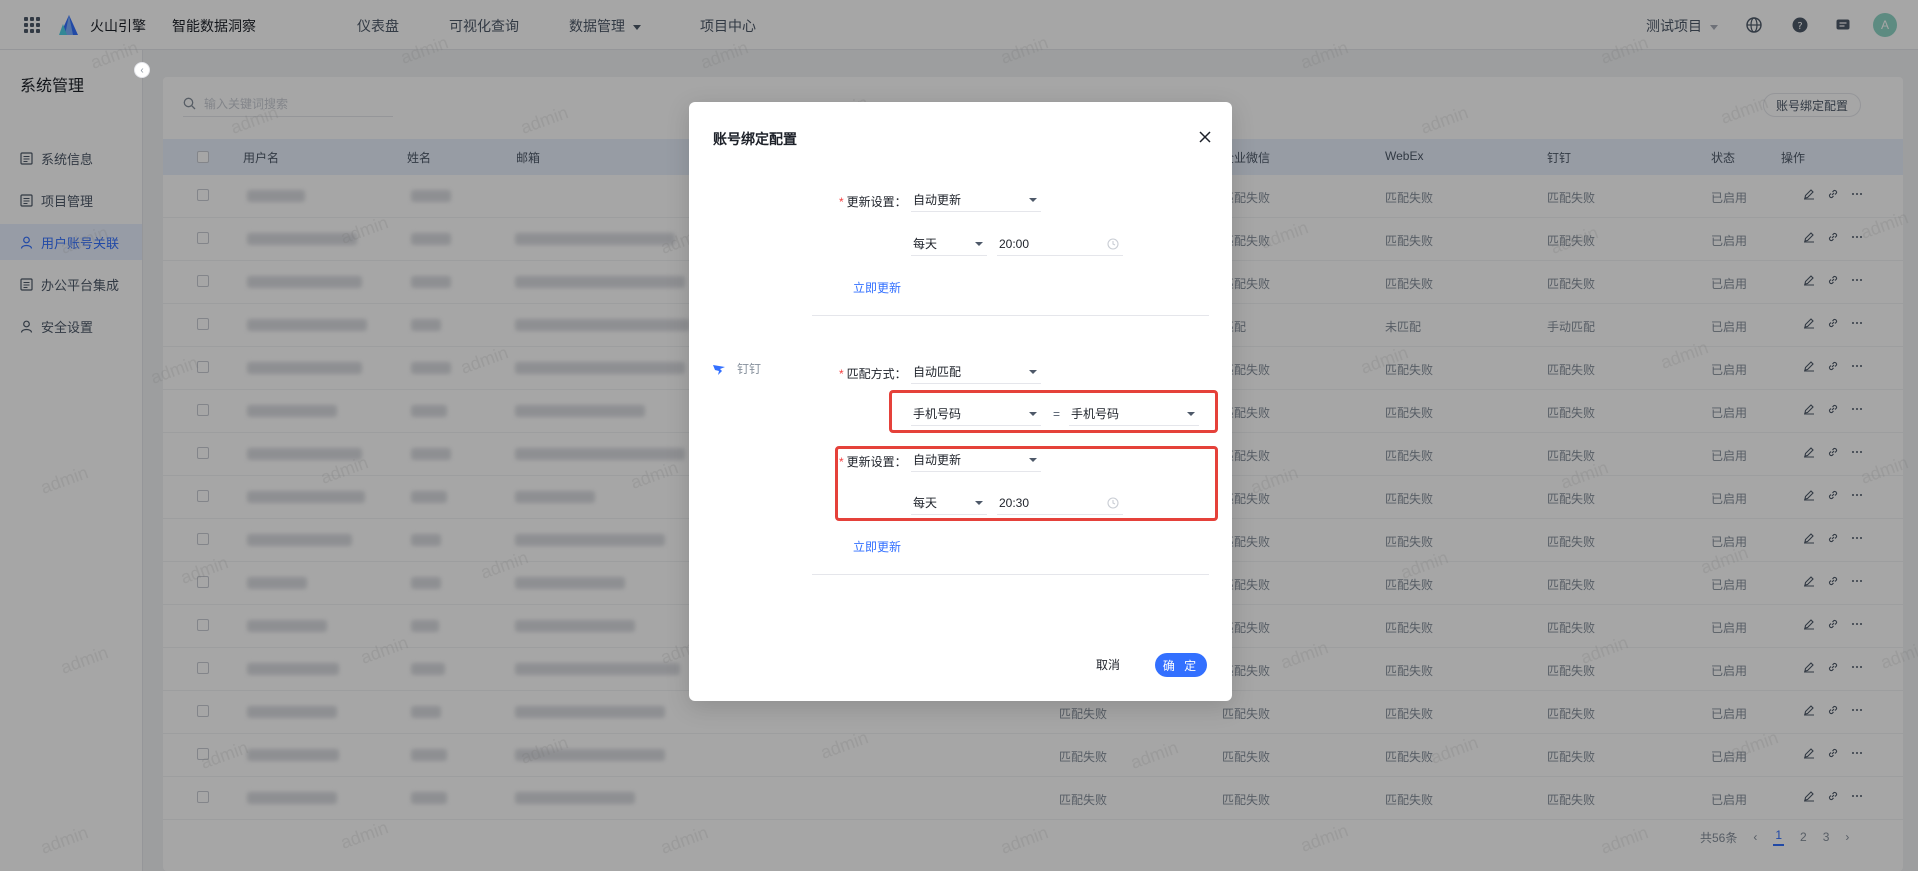 The width and height of the screenshot is (1918, 871). Describe the element at coordinates (142, 70) in the screenshot. I see `collapse-sidebar-button: ‹` at that location.